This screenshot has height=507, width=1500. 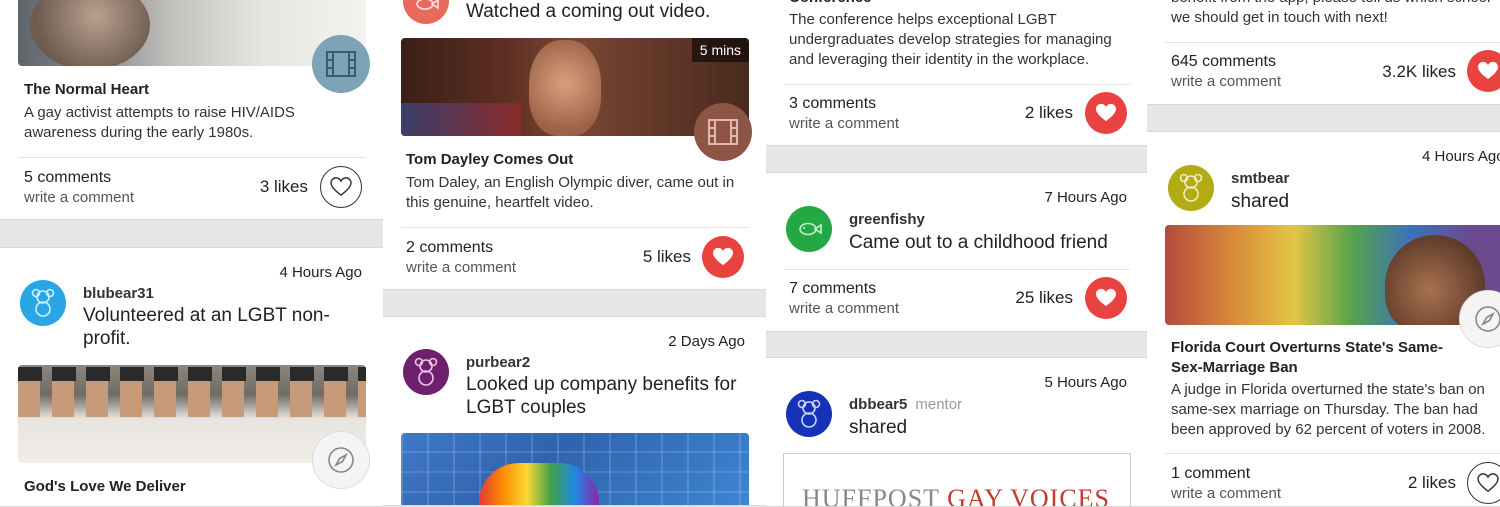 I want to click on face, so click(x=565, y=88).